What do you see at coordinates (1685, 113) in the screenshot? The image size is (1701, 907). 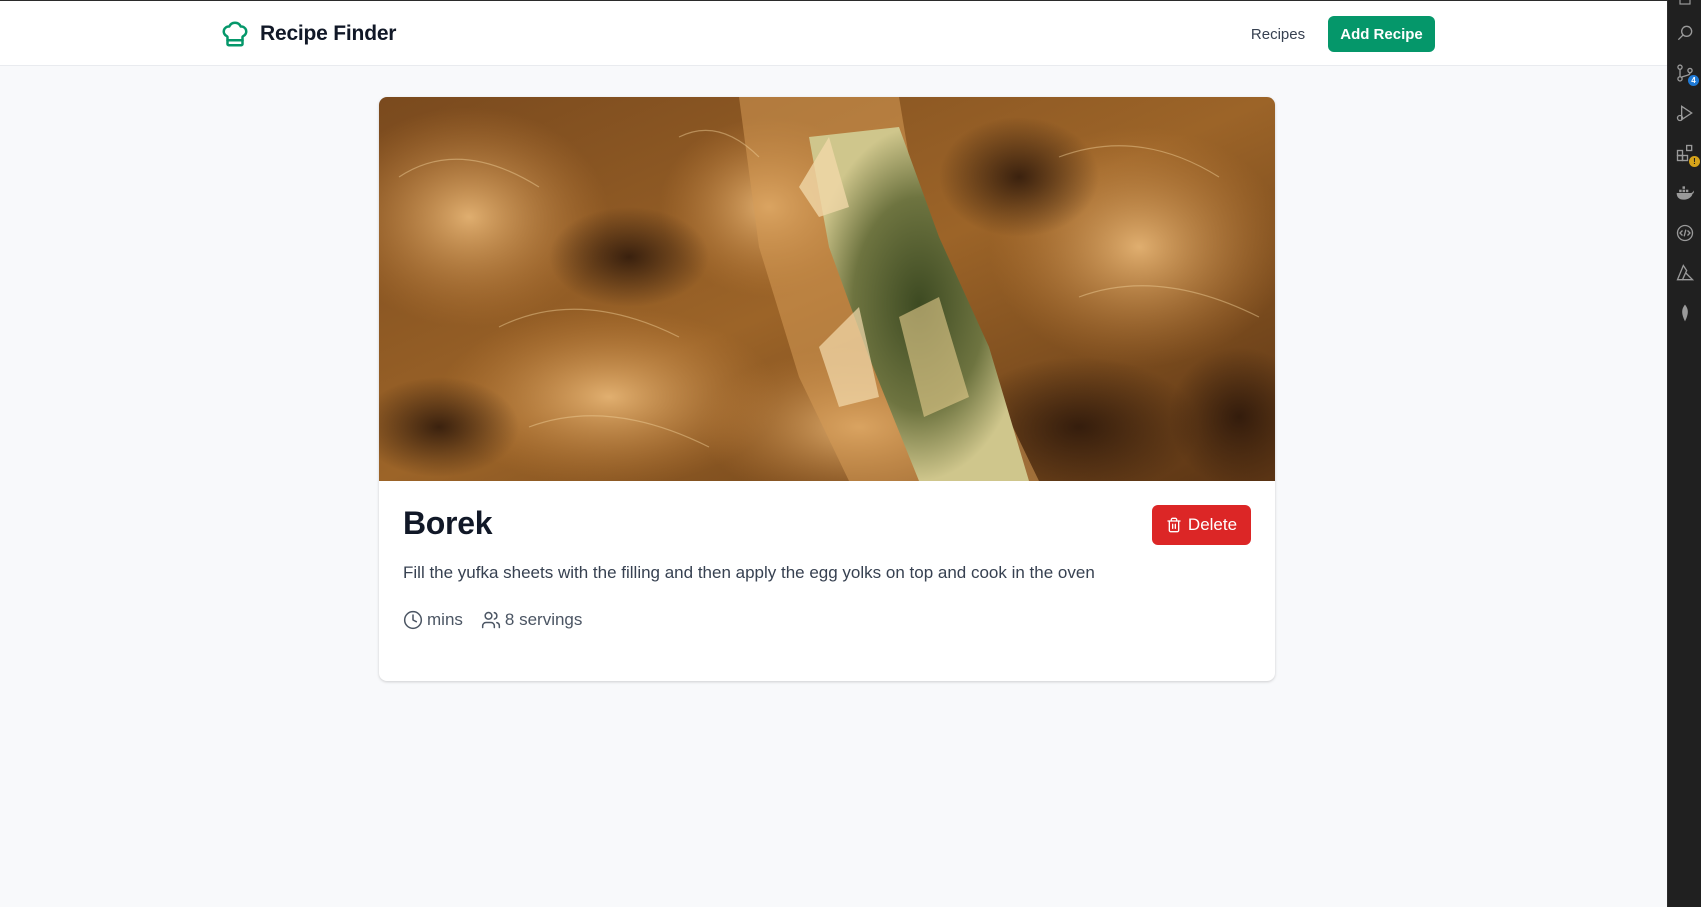 I see `run-debug-icon` at bounding box center [1685, 113].